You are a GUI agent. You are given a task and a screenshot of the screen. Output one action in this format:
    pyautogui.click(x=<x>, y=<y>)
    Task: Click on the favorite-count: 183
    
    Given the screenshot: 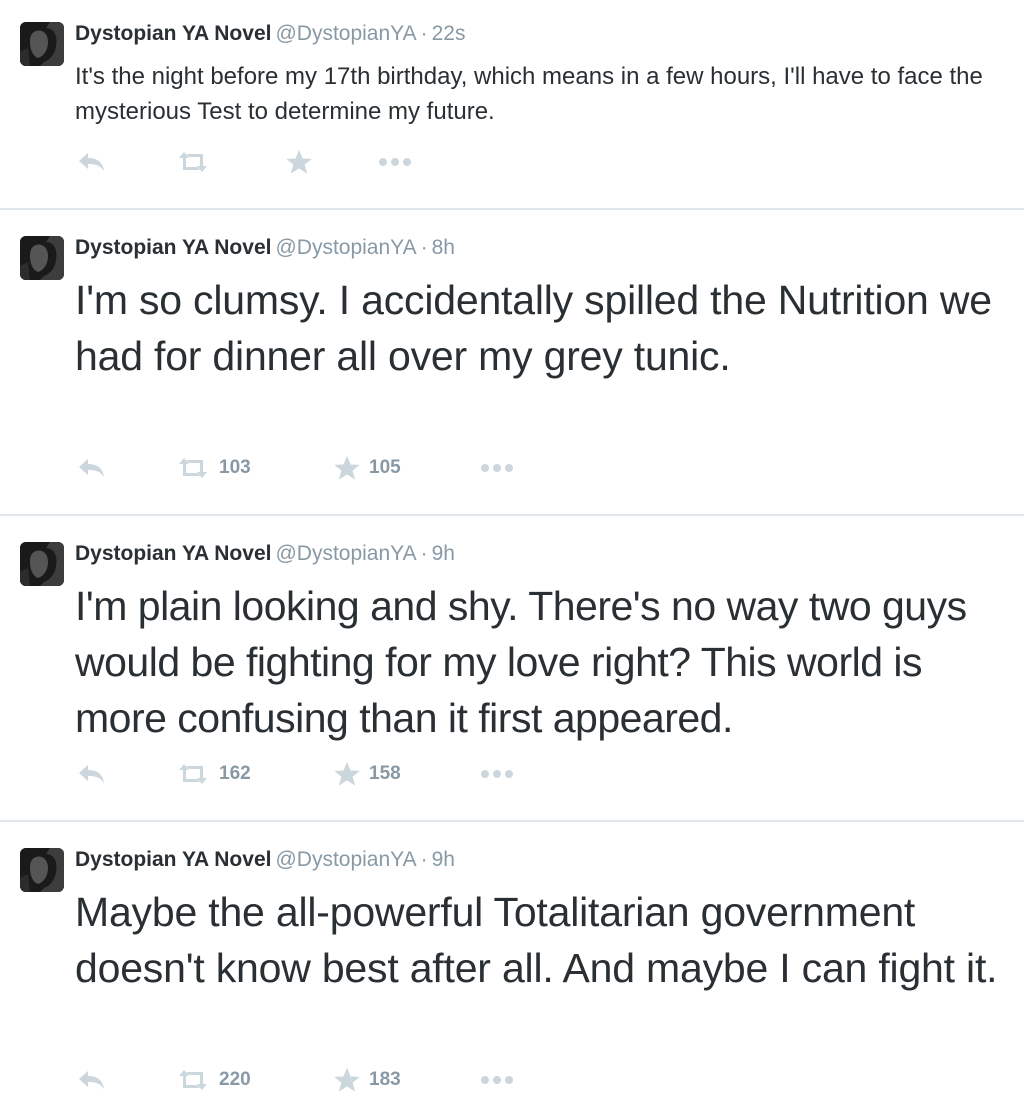 What is the action you would take?
    pyautogui.click(x=385, y=1079)
    